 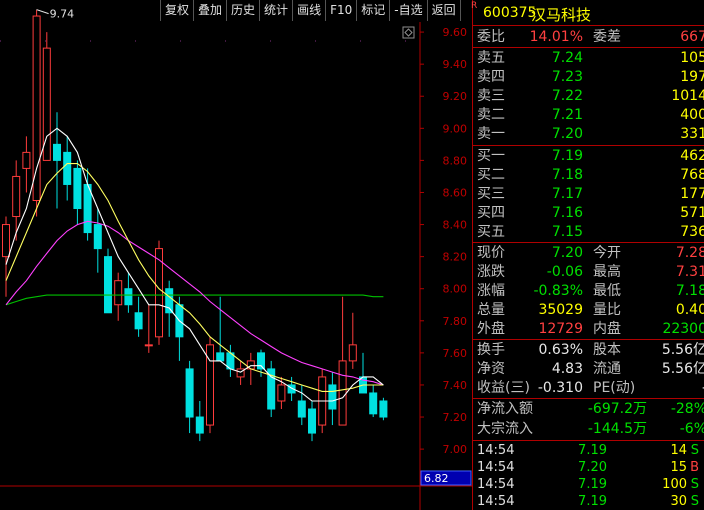 What do you see at coordinates (455, 192) in the screenshot?
I see `y-tick-label: 8.60` at bounding box center [455, 192].